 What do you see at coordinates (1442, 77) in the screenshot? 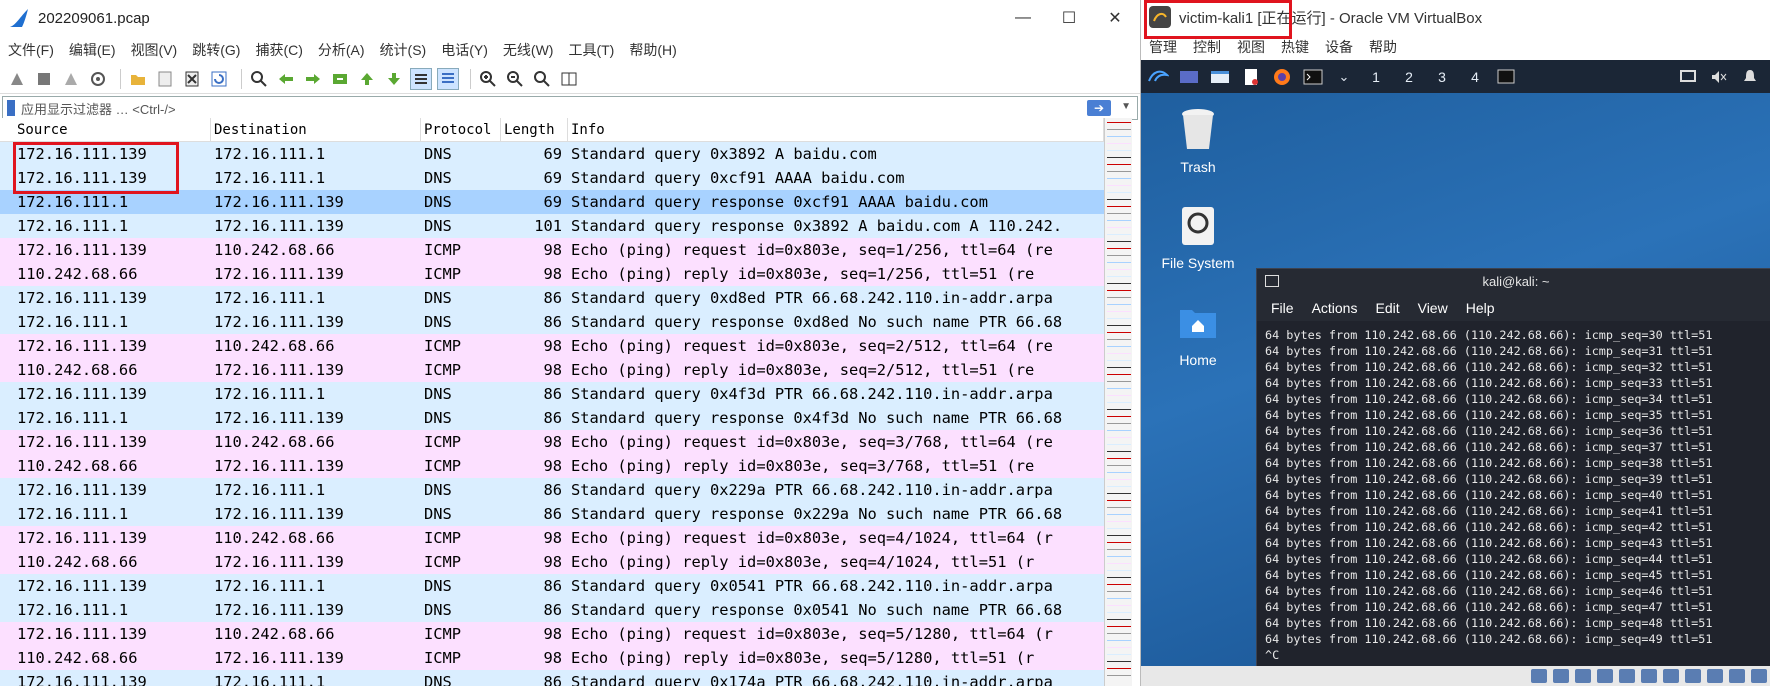
I see `workspace-3: 3` at bounding box center [1442, 77].